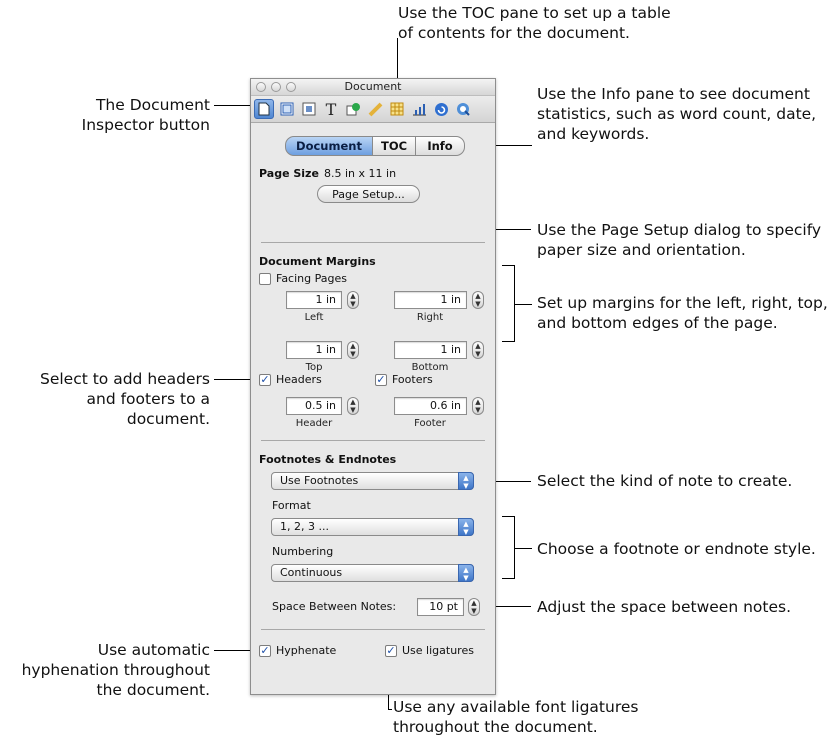 The image size is (837, 742). What do you see at coordinates (438, 650) in the screenshot?
I see `use-ligatures-label: Use ligatures` at bounding box center [438, 650].